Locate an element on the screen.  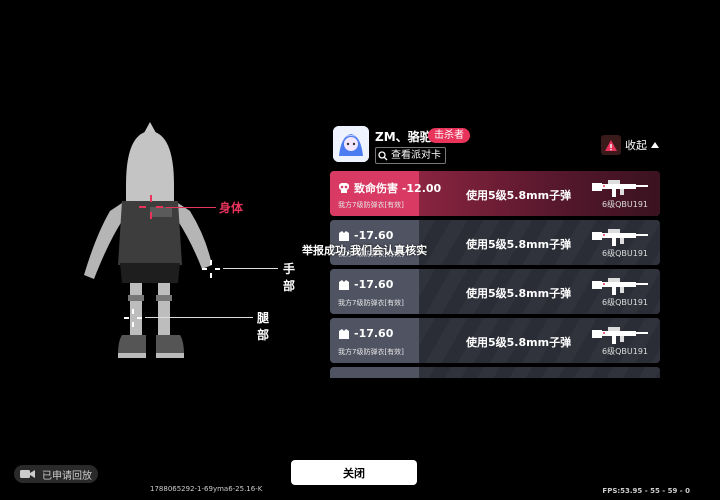
avatar-character-icon is located at coordinates (351, 144).